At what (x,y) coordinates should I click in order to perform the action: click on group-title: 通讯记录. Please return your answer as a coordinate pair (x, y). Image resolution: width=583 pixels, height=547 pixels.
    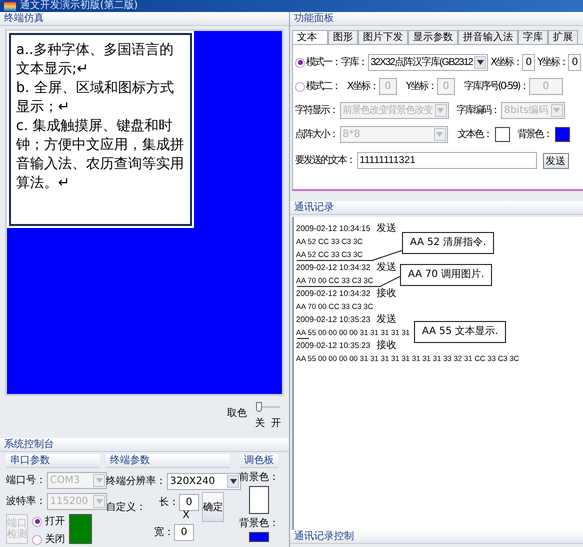
    Looking at the image, I should click on (436, 208).